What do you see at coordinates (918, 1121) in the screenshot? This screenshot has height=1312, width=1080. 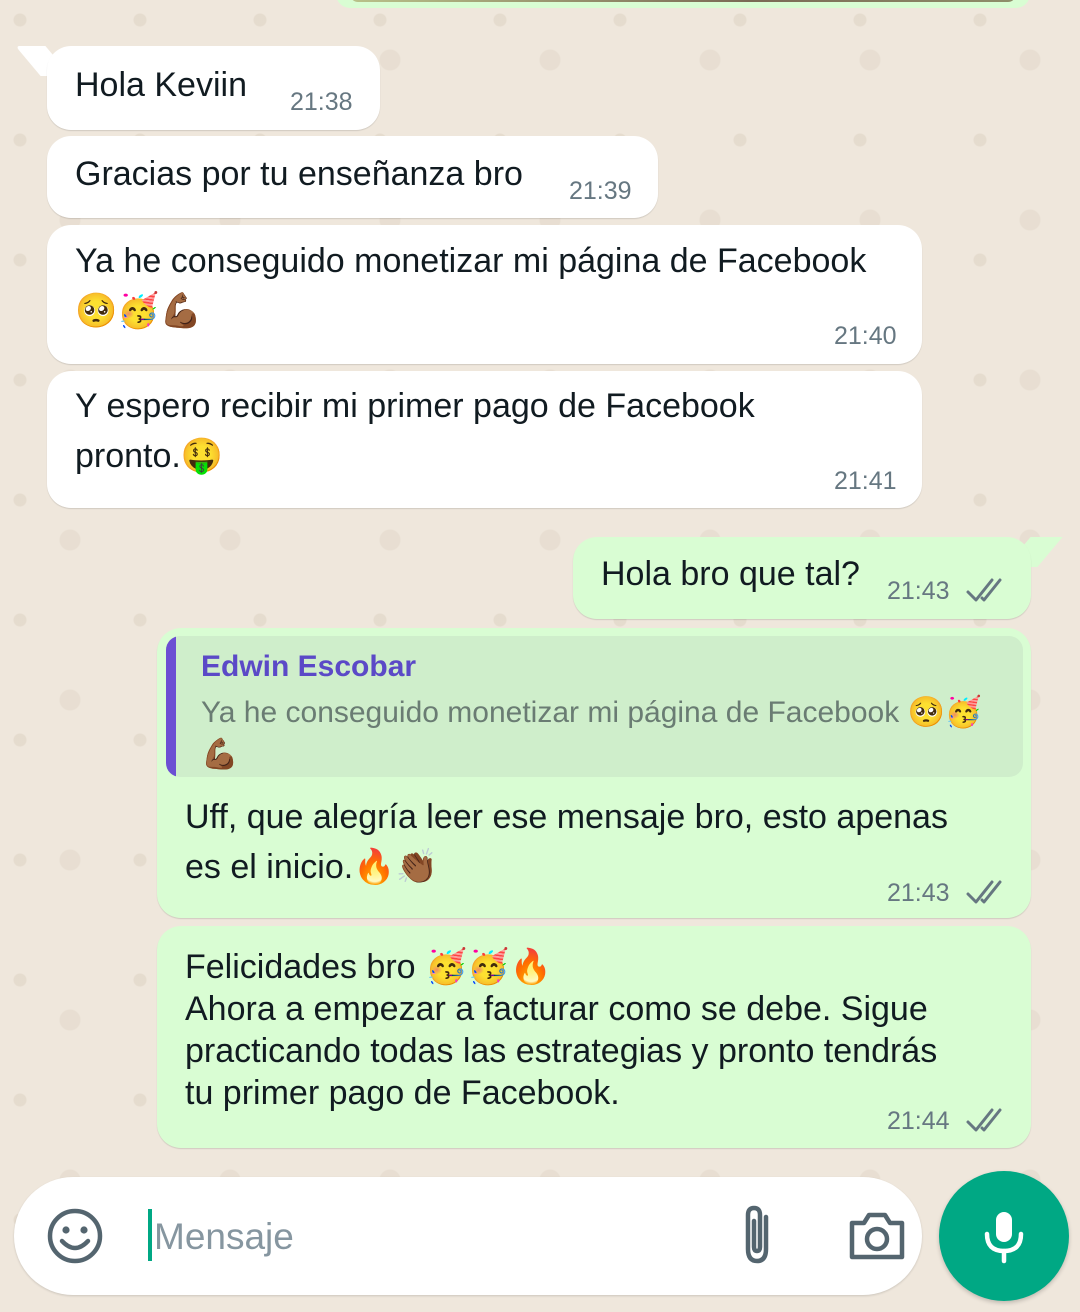 I see `message-time: 21:44` at bounding box center [918, 1121].